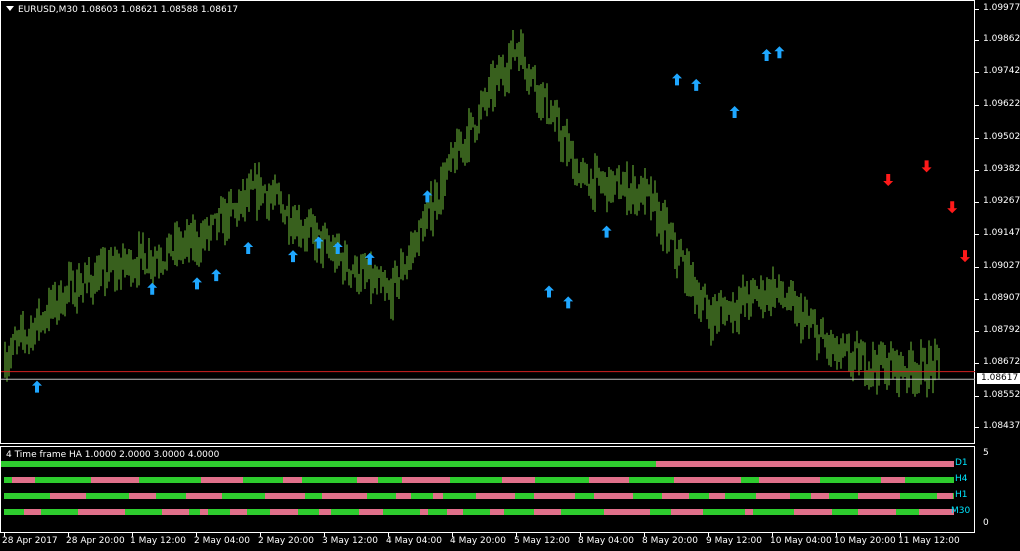  What do you see at coordinates (542, 541) in the screenshot?
I see `time-tick-label: 5 May 12:00` at bounding box center [542, 541].